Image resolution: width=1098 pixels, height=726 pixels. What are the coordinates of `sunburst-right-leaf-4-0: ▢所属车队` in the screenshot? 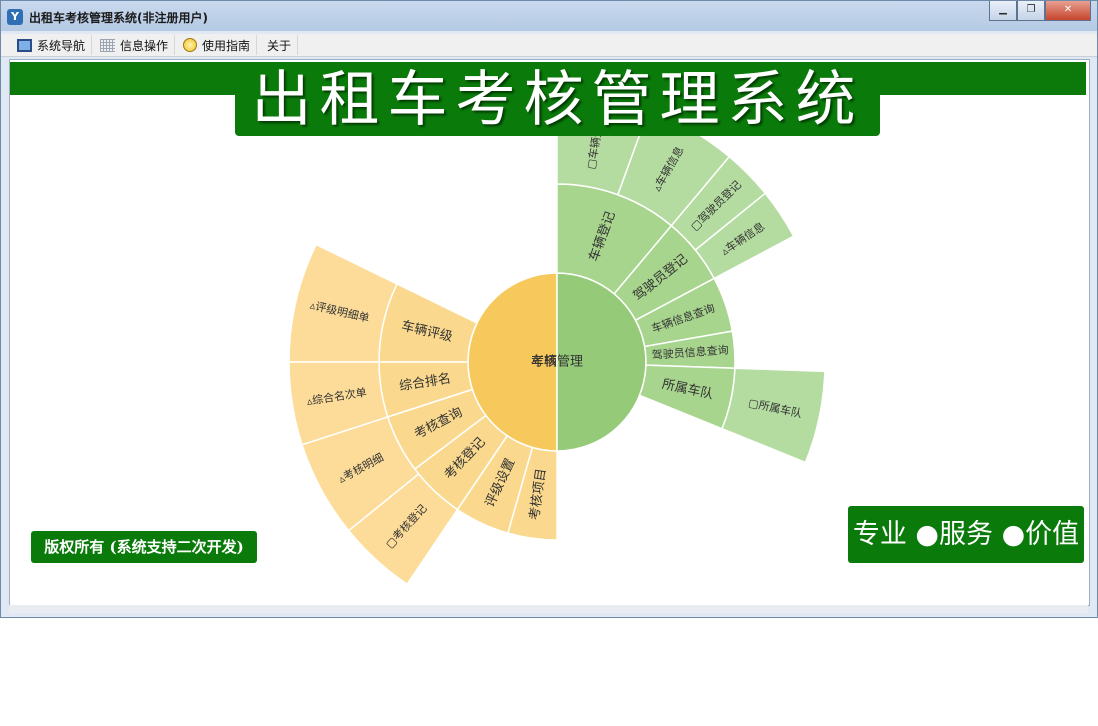 It's located at (773, 415).